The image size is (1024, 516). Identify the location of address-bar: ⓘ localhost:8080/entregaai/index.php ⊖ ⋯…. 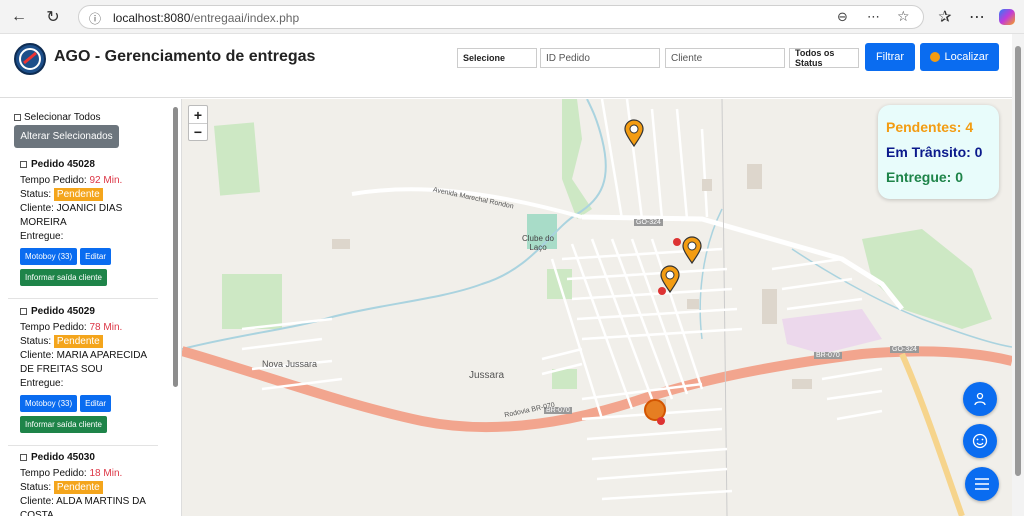
(501, 17).